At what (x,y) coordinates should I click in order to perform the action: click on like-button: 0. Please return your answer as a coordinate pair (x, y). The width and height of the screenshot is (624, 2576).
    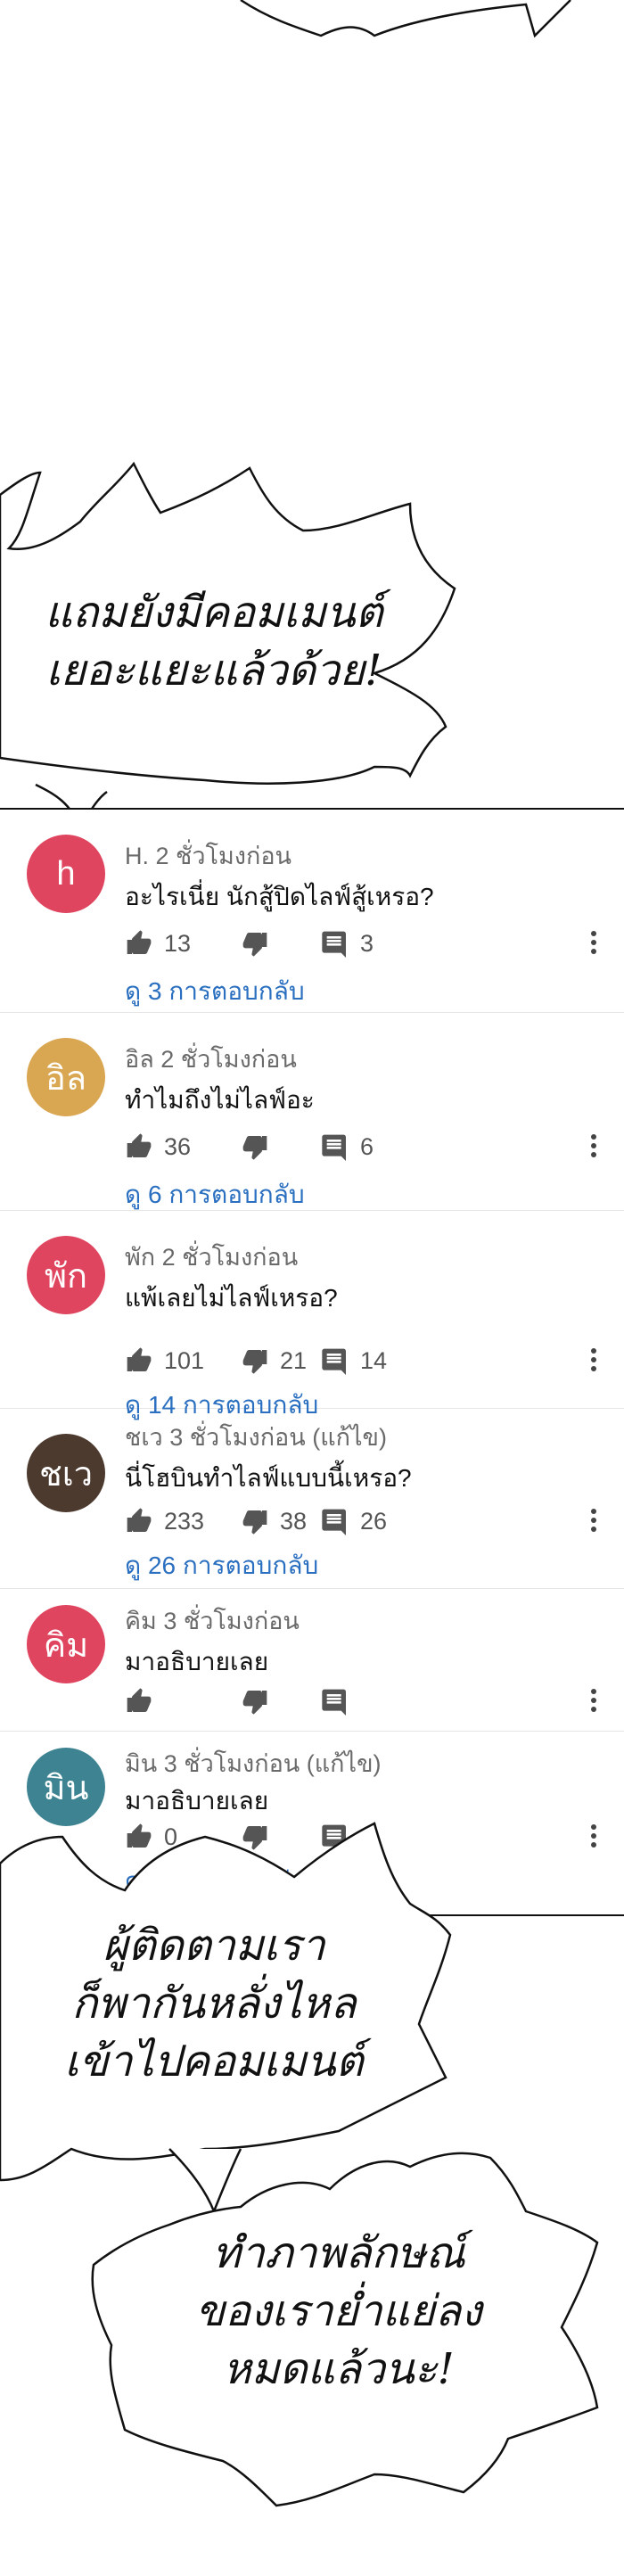
    Looking at the image, I should click on (151, 1837).